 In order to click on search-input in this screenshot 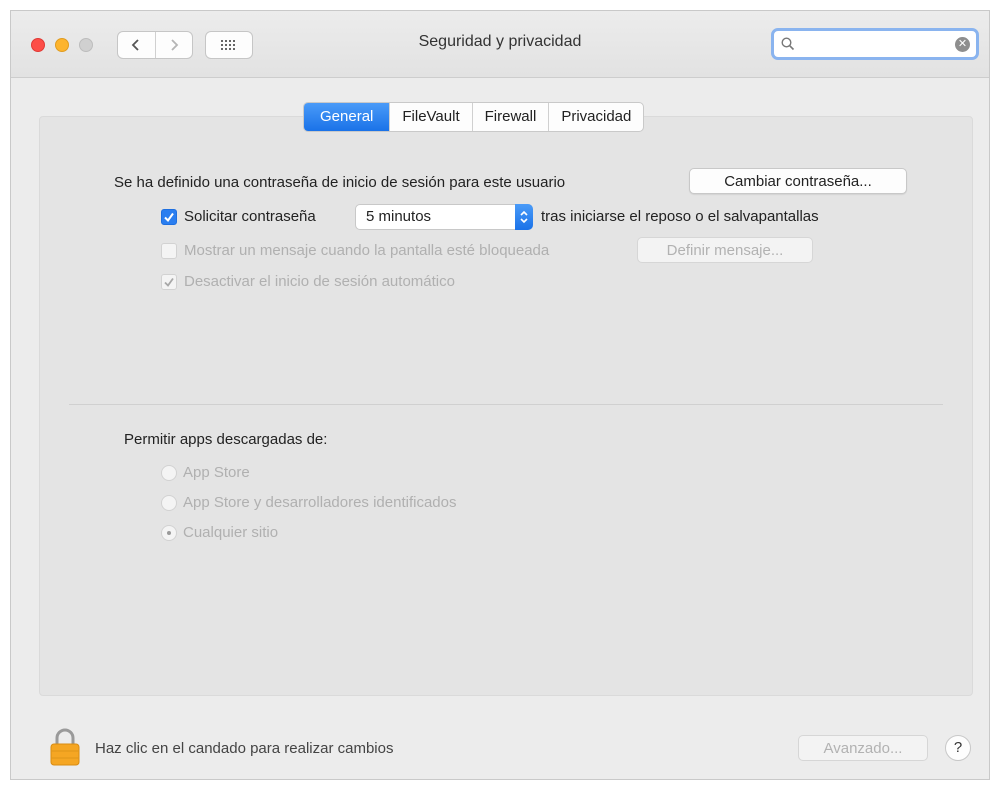, I will do `click(877, 45)`.